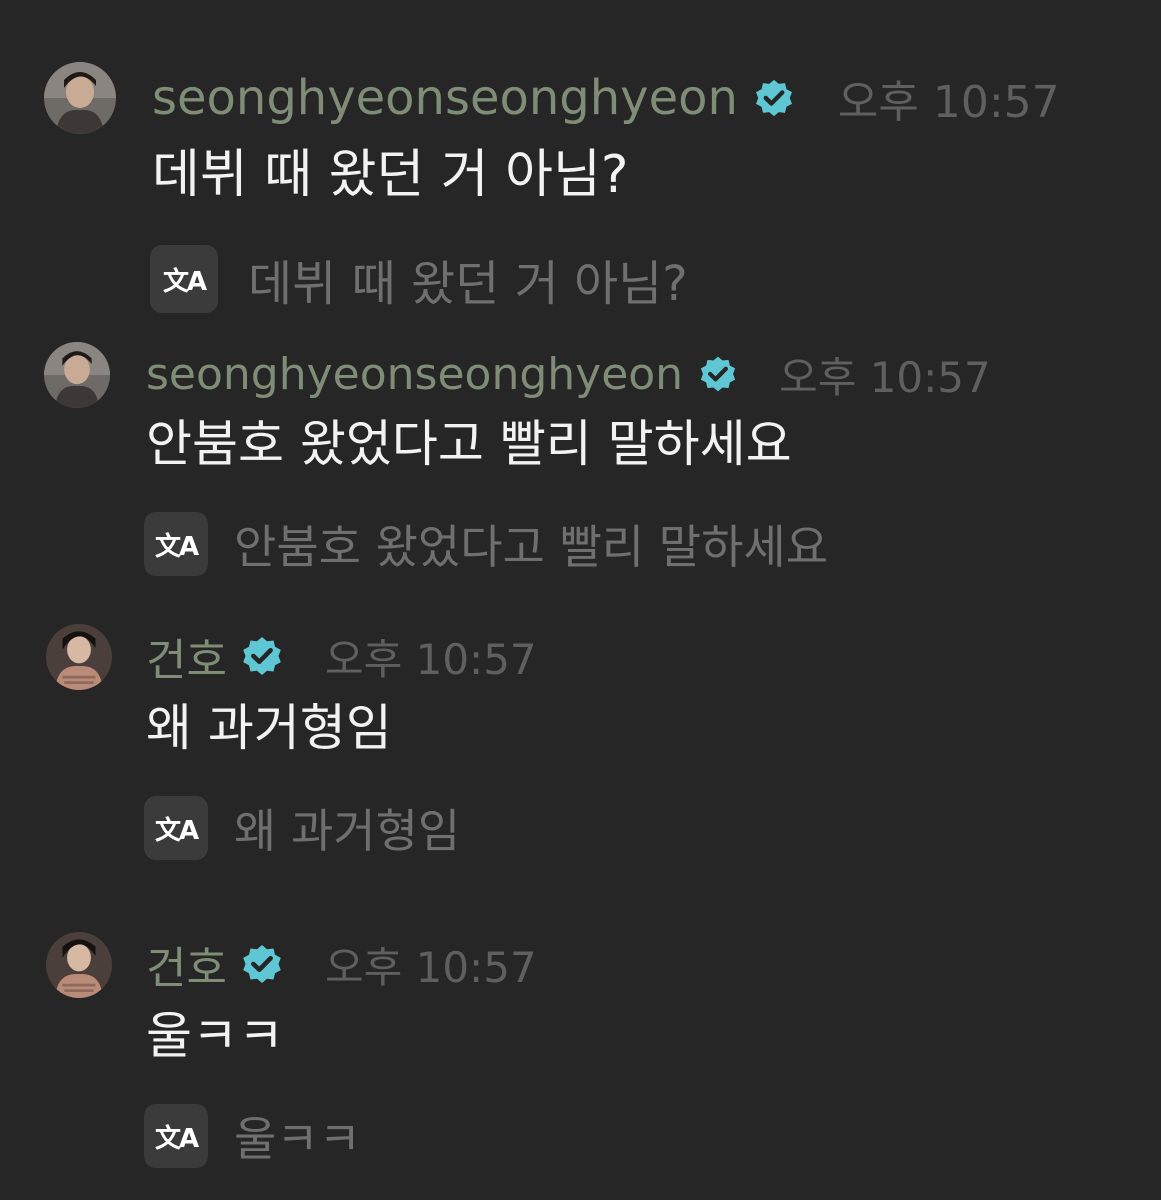  What do you see at coordinates (531, 547) in the screenshot?
I see `translated-text: 안붐호 왔었다고 빨리 말하세요` at bounding box center [531, 547].